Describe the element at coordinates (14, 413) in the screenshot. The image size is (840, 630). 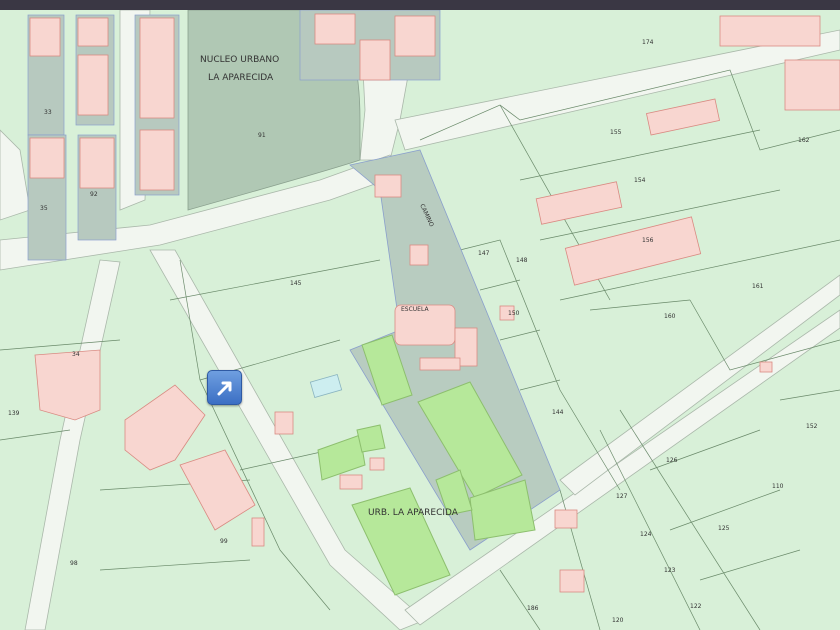
I see `label-parcel-139: 139` at that location.